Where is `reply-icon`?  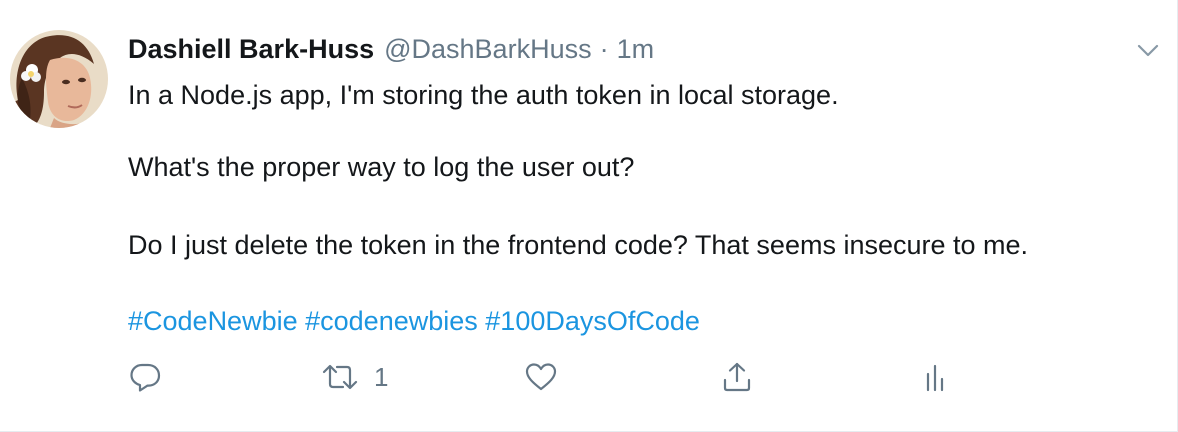 reply-icon is located at coordinates (145, 377).